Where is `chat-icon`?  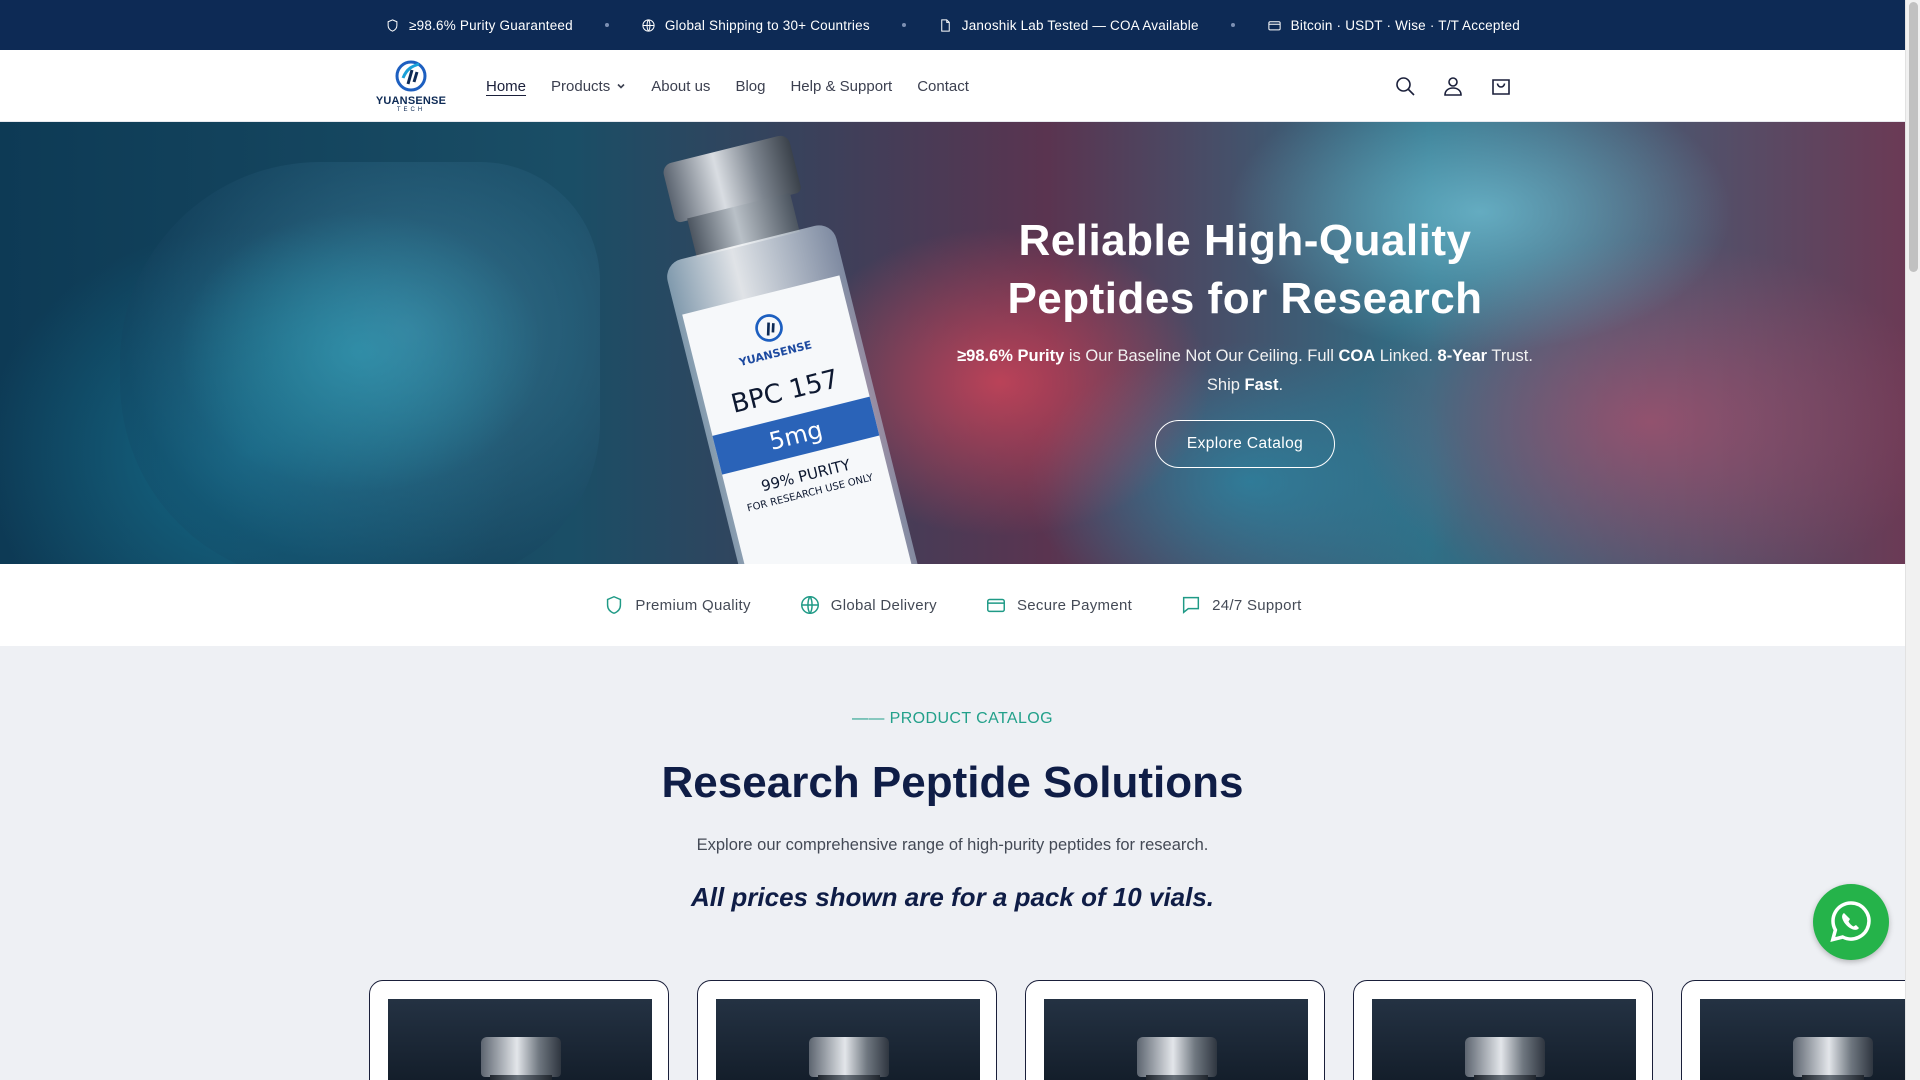 chat-icon is located at coordinates (1191, 605).